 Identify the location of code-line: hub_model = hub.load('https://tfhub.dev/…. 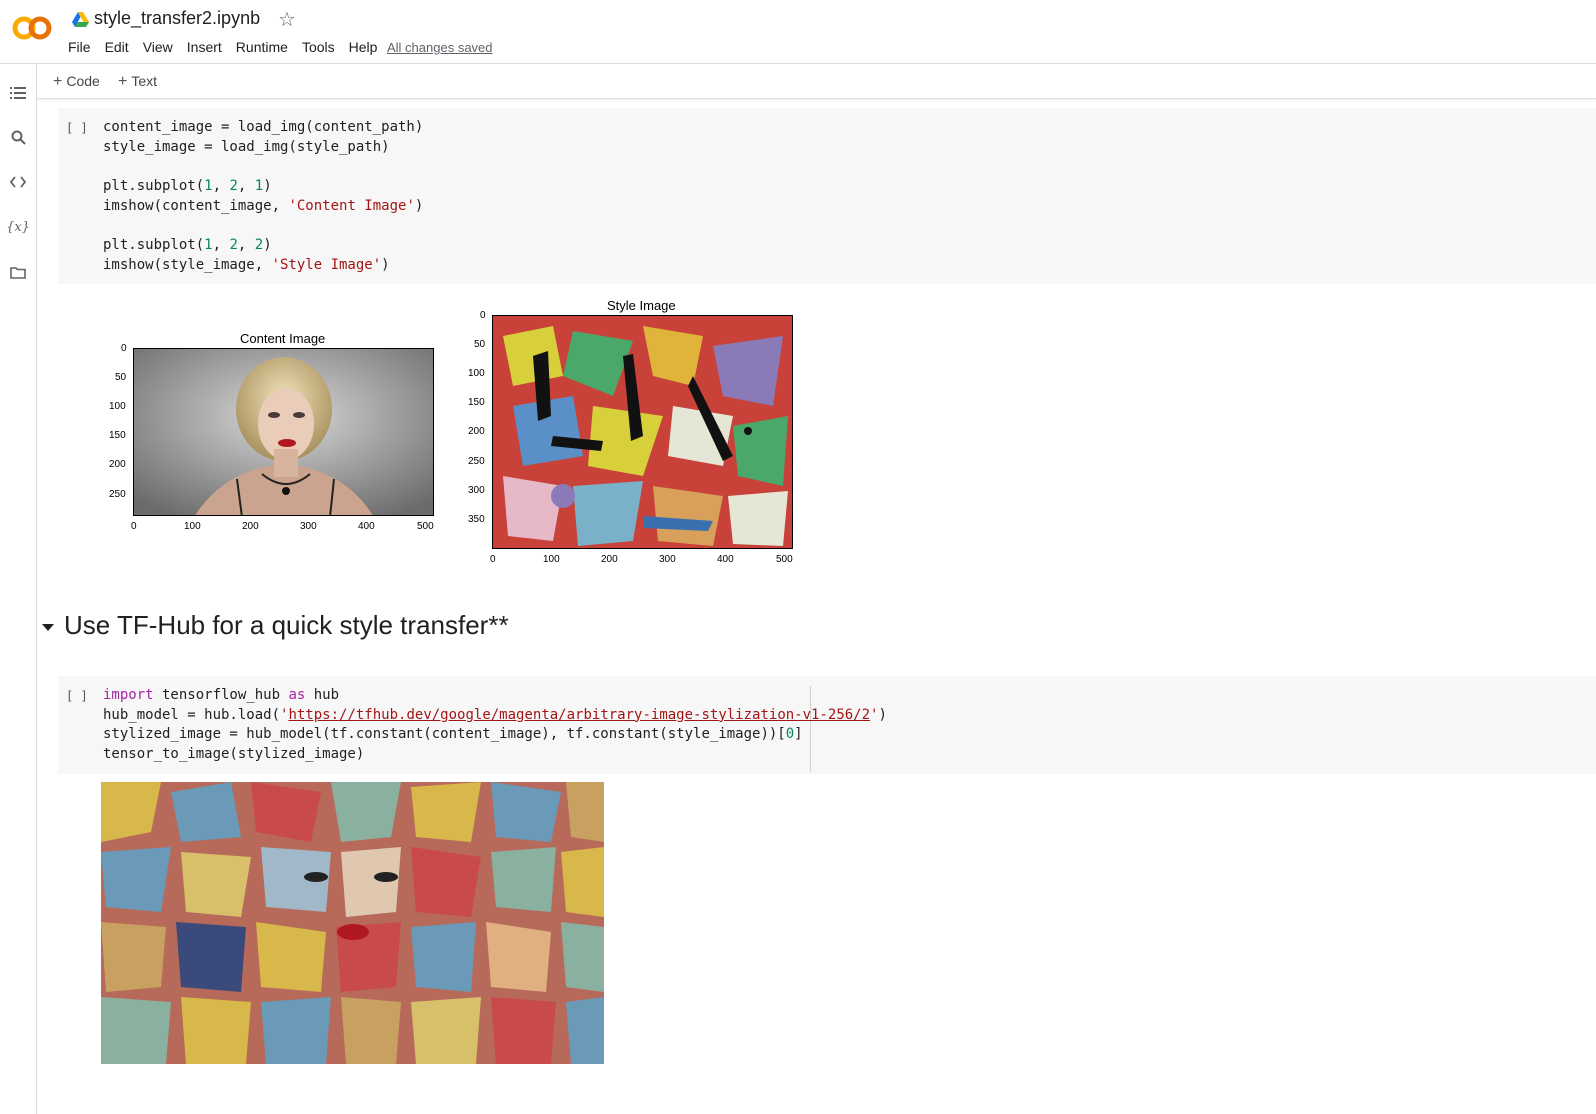
(495, 714).